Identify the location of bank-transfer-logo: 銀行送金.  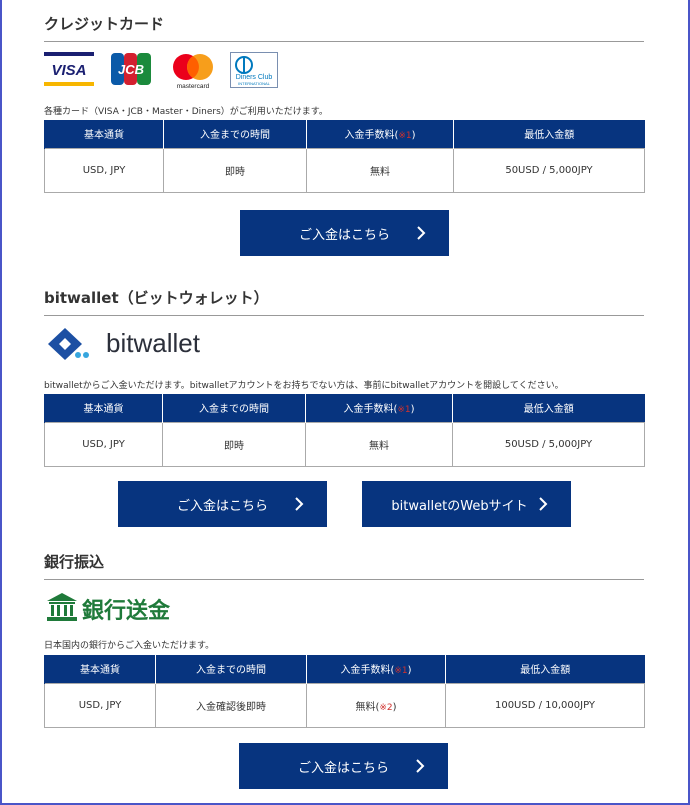
(116, 608).